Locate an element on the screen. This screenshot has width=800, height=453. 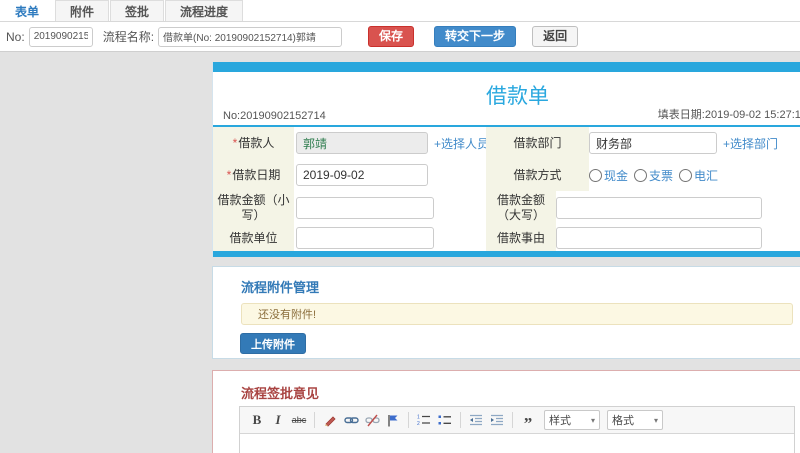
loan-date-label: *借款日期 is located at coordinates (253, 175).